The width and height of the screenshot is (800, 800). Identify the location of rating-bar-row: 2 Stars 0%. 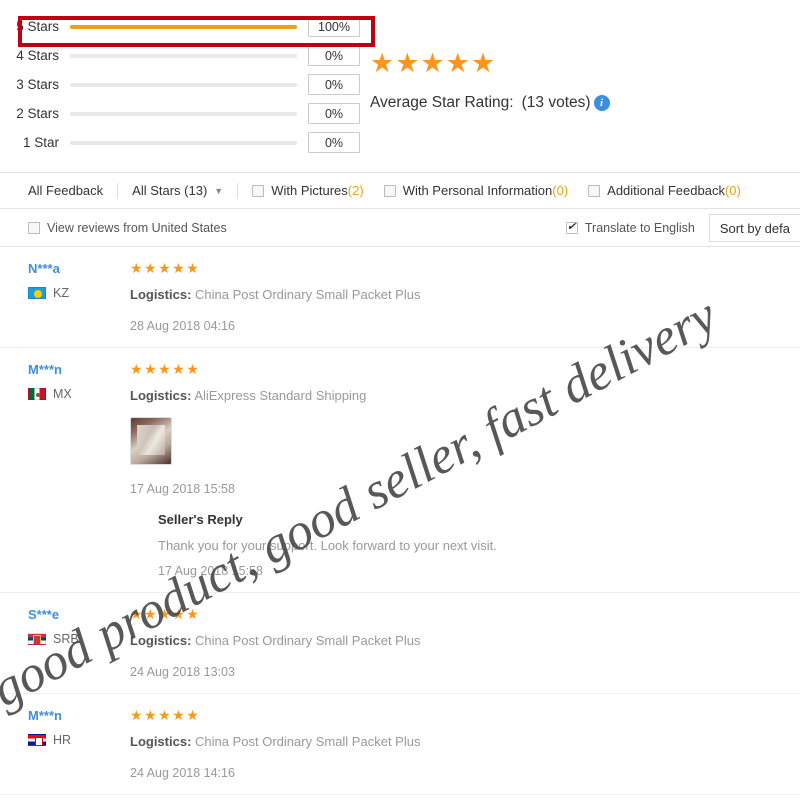
(180, 113).